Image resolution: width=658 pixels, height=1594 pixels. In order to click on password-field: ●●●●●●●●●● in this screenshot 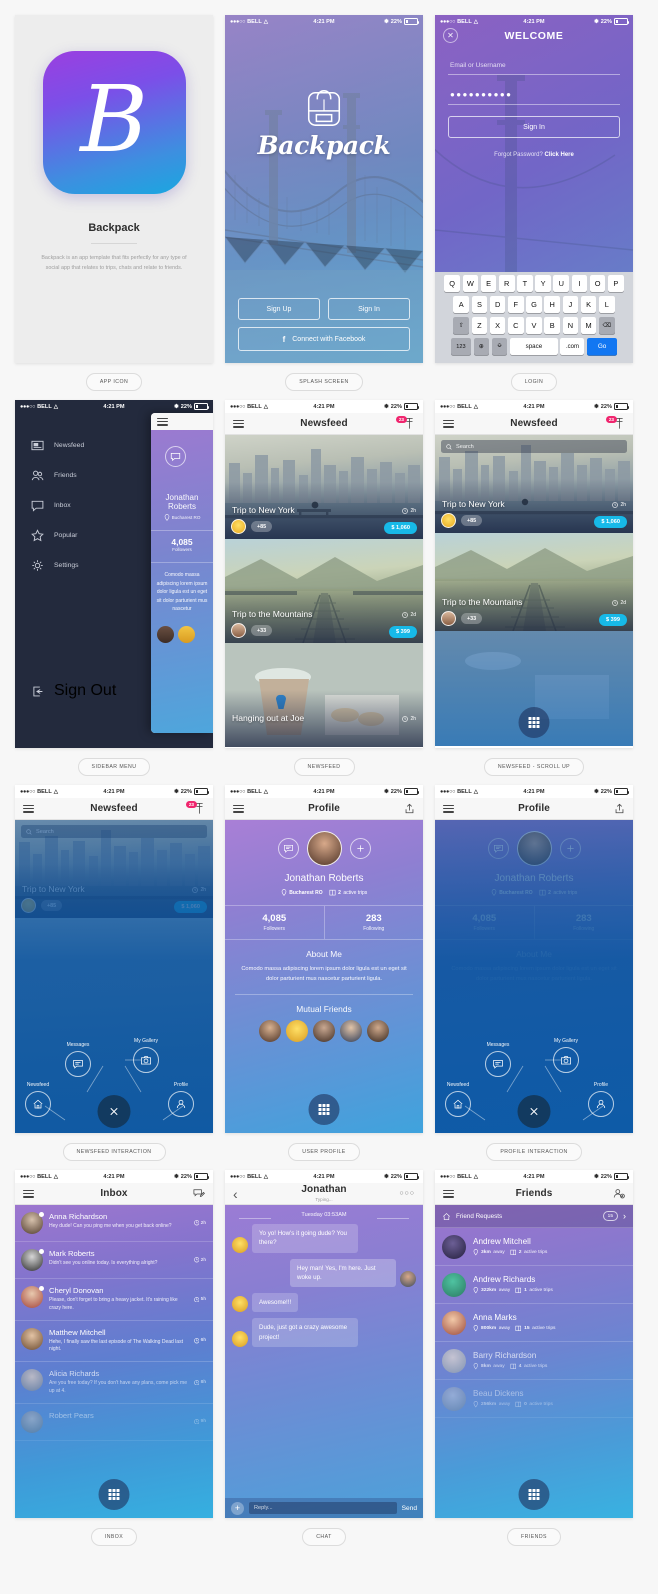, I will do `click(534, 95)`.